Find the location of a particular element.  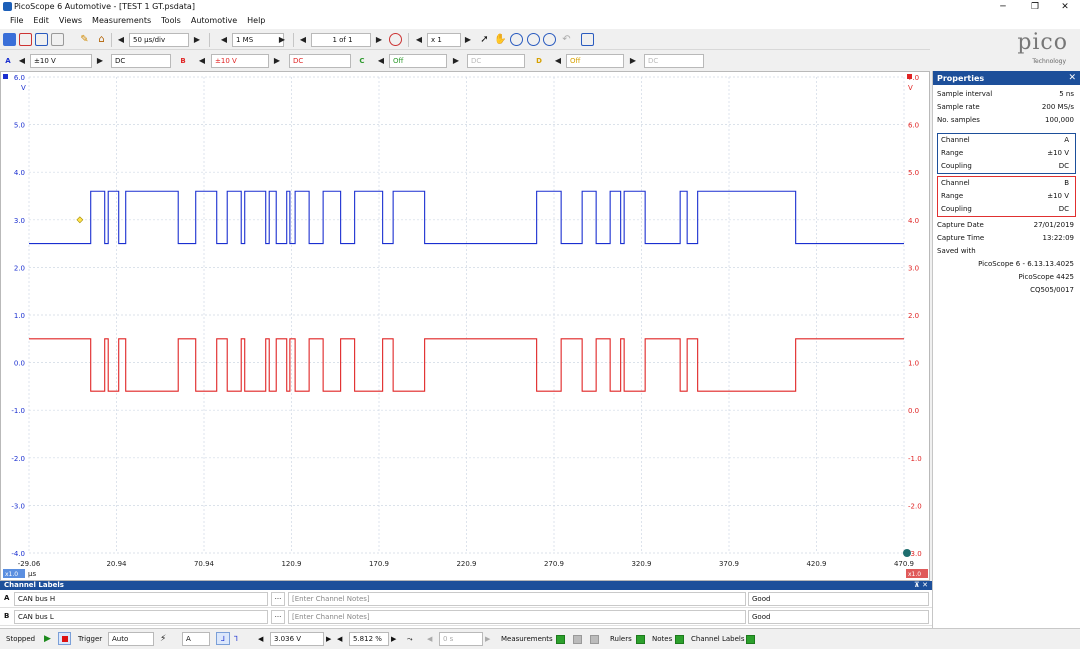

zoom-select: x 1 is located at coordinates (444, 40).